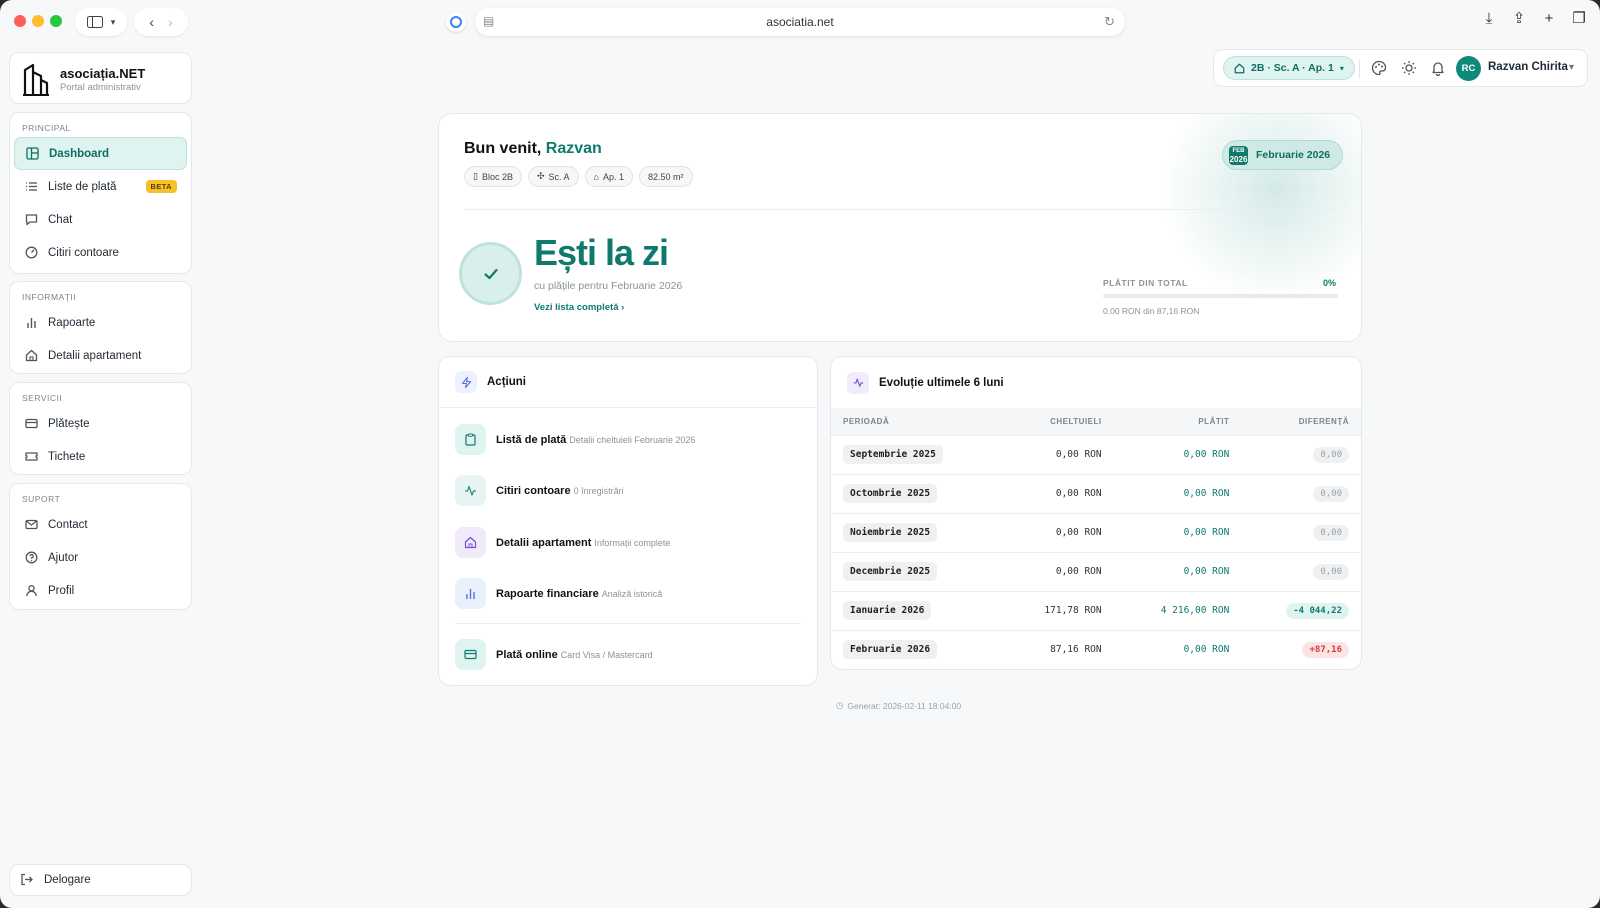  What do you see at coordinates (100, 219) in the screenshot?
I see `sidebar-item-chat: Chat` at bounding box center [100, 219].